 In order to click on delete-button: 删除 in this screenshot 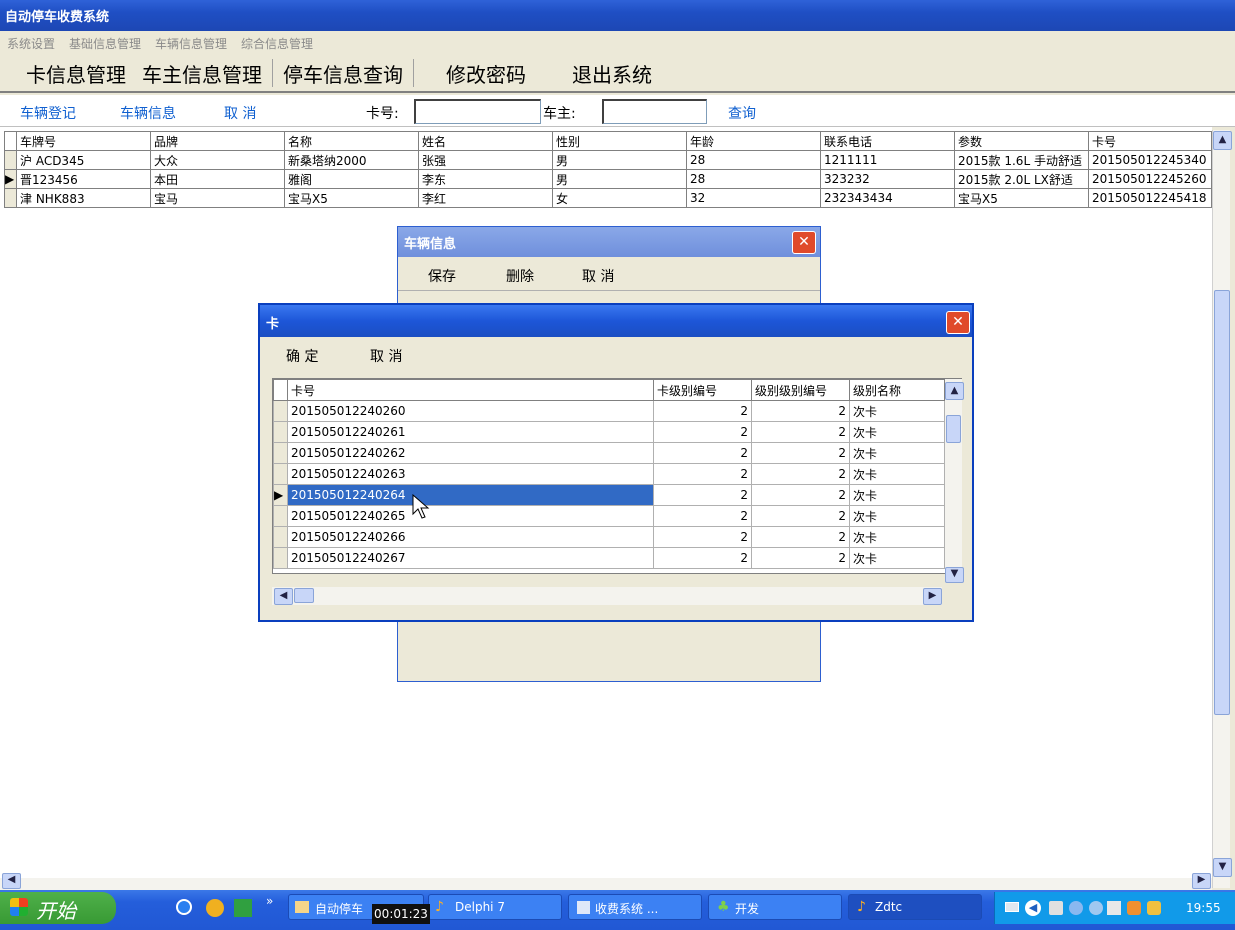, I will do `click(520, 276)`.